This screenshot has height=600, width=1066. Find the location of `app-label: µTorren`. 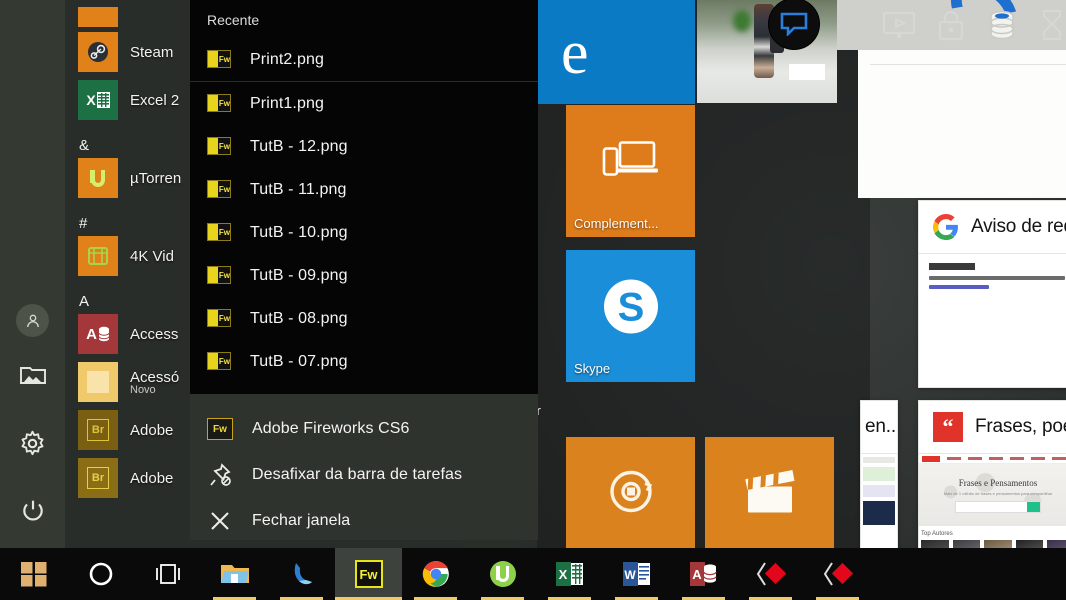

app-label: µTorren is located at coordinates (156, 178).